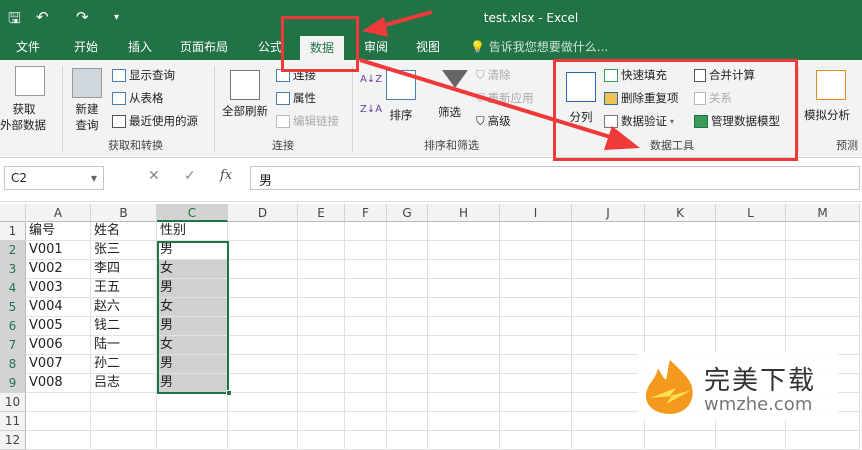 The height and width of the screenshot is (450, 862). What do you see at coordinates (760, 381) in the screenshot?
I see `watermark-name: 完美下载` at bounding box center [760, 381].